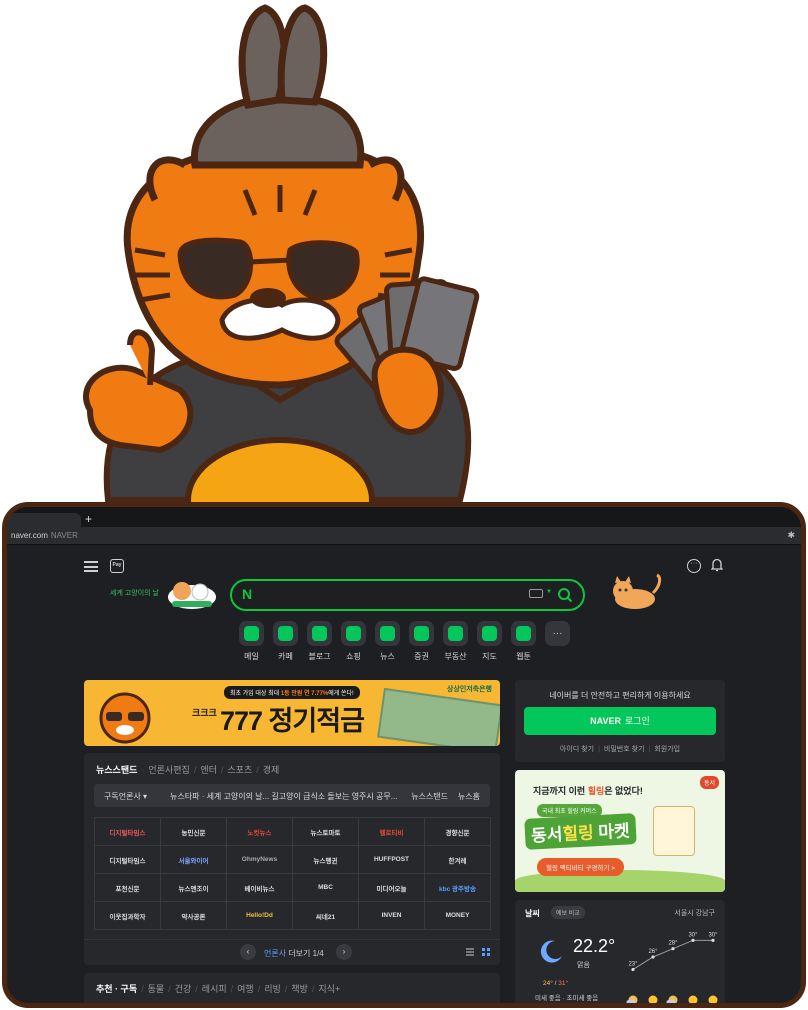 This screenshot has width=808, height=1010. What do you see at coordinates (523, 633) in the screenshot?
I see `webtoon-icon` at bounding box center [523, 633].